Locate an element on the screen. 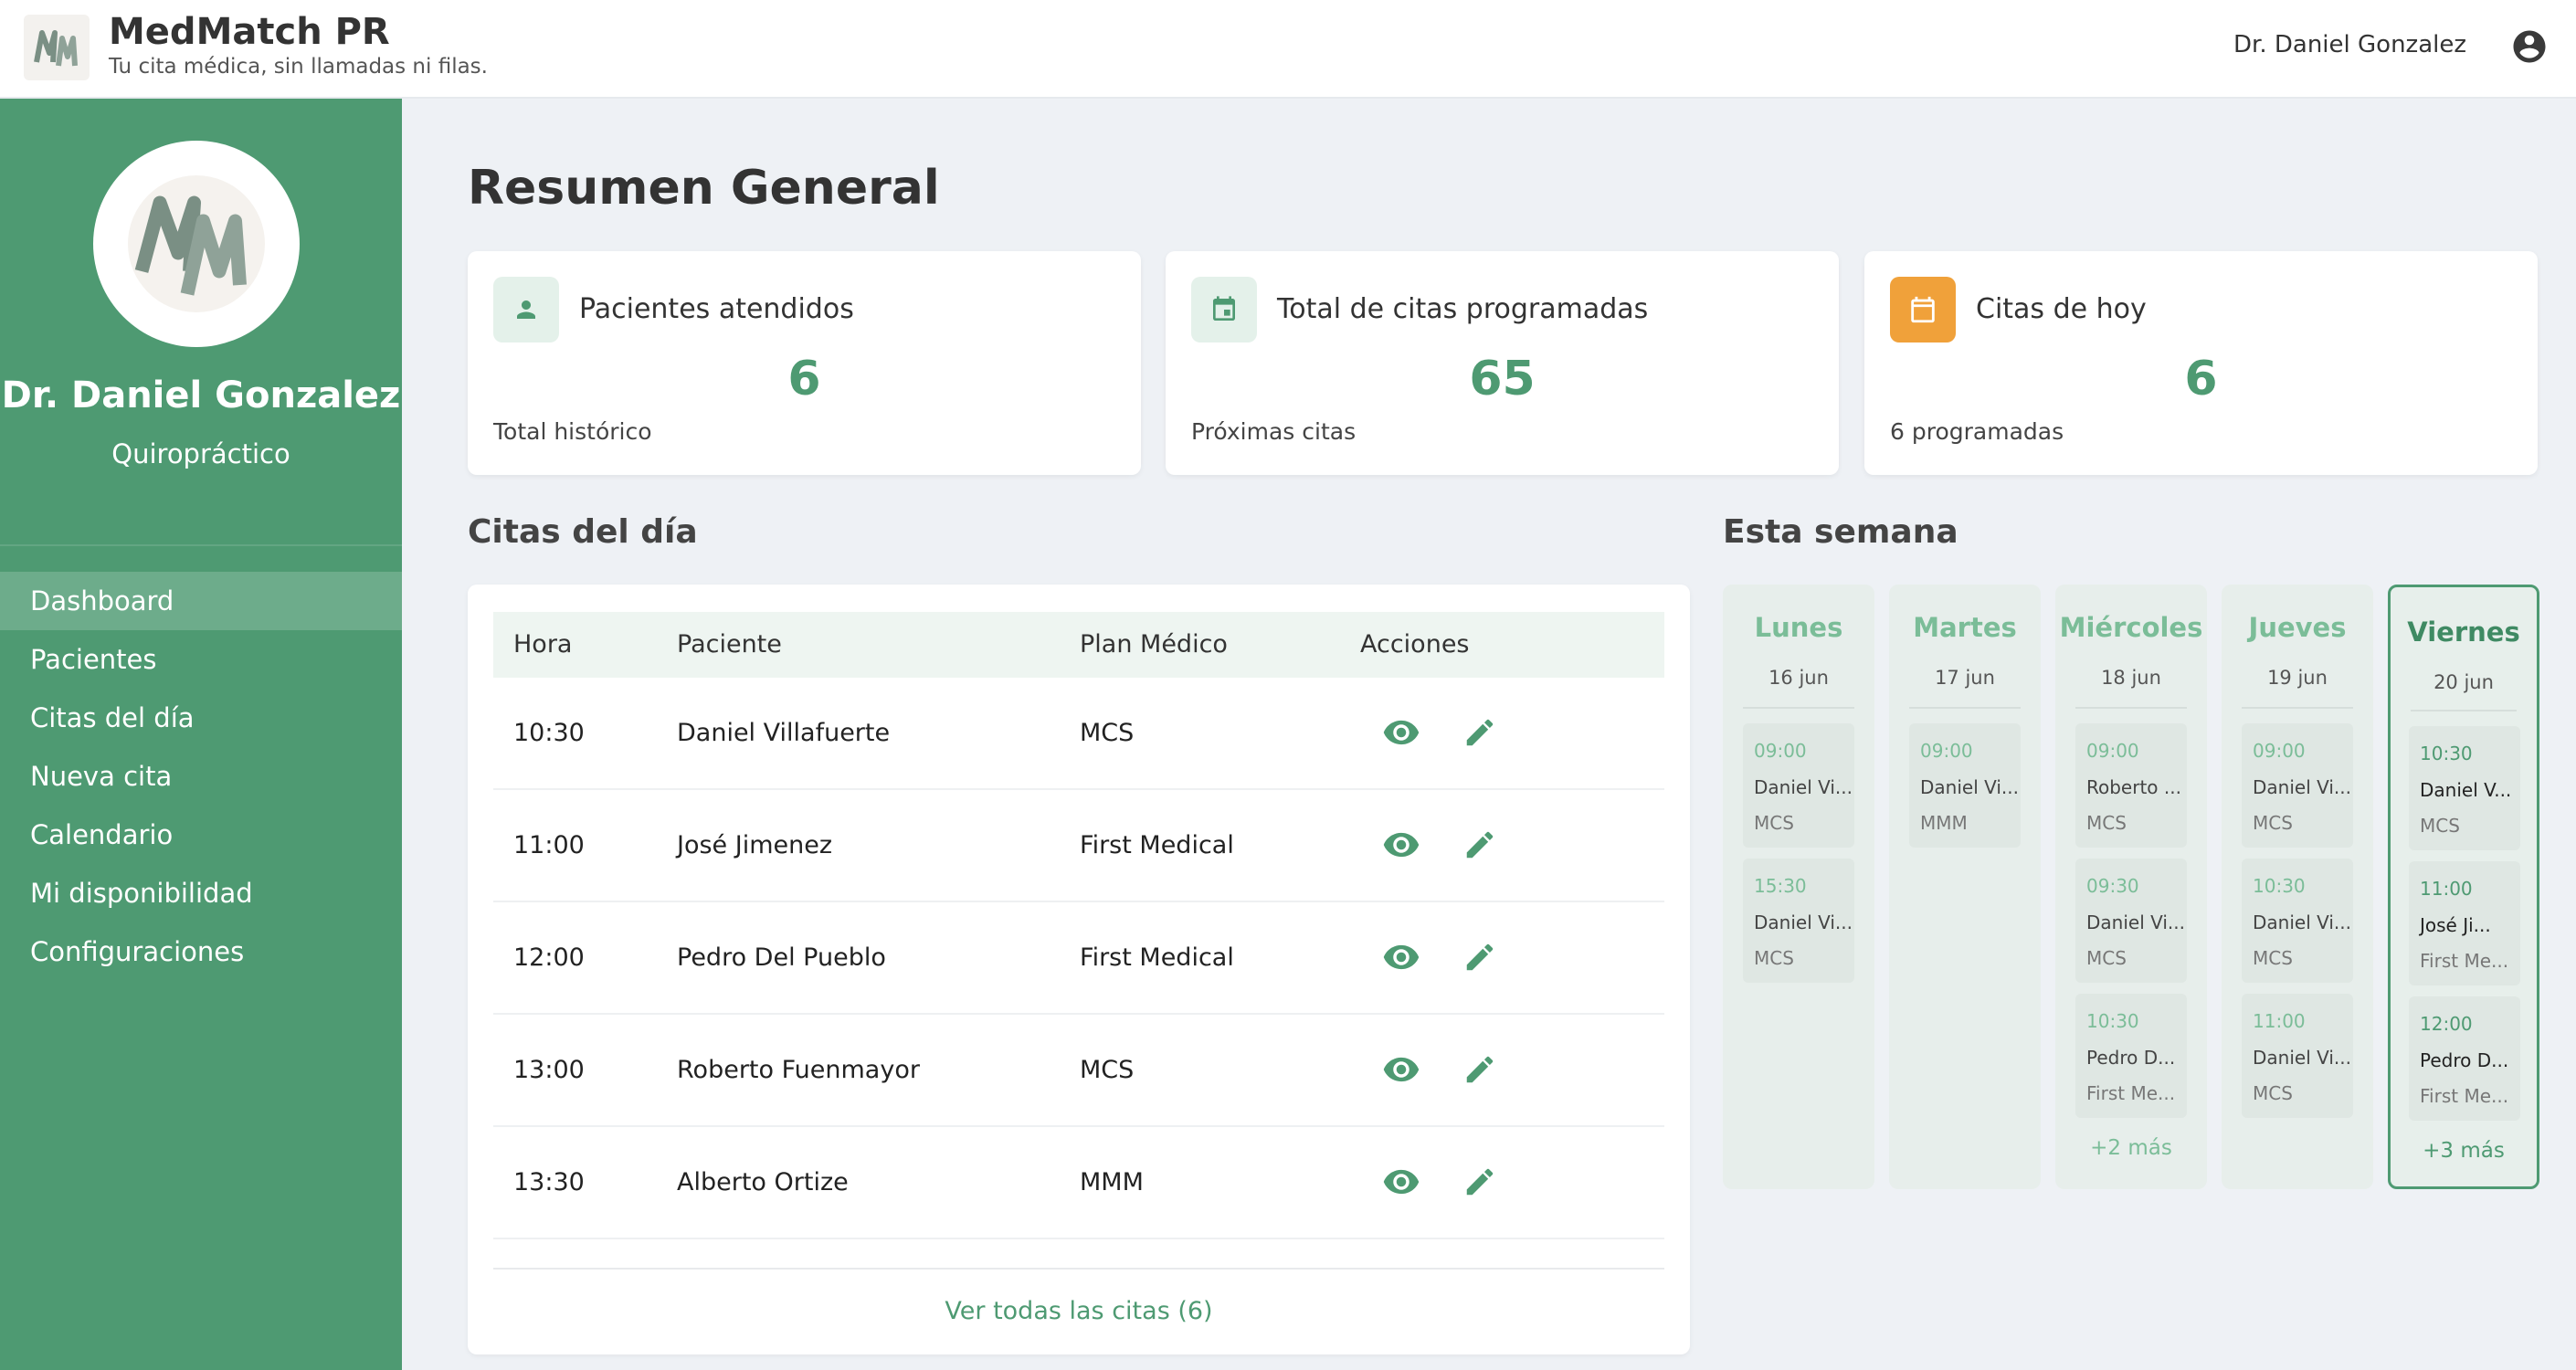 This screenshot has width=2576, height=1370. stat-value: 6 is located at coordinates (804, 379).